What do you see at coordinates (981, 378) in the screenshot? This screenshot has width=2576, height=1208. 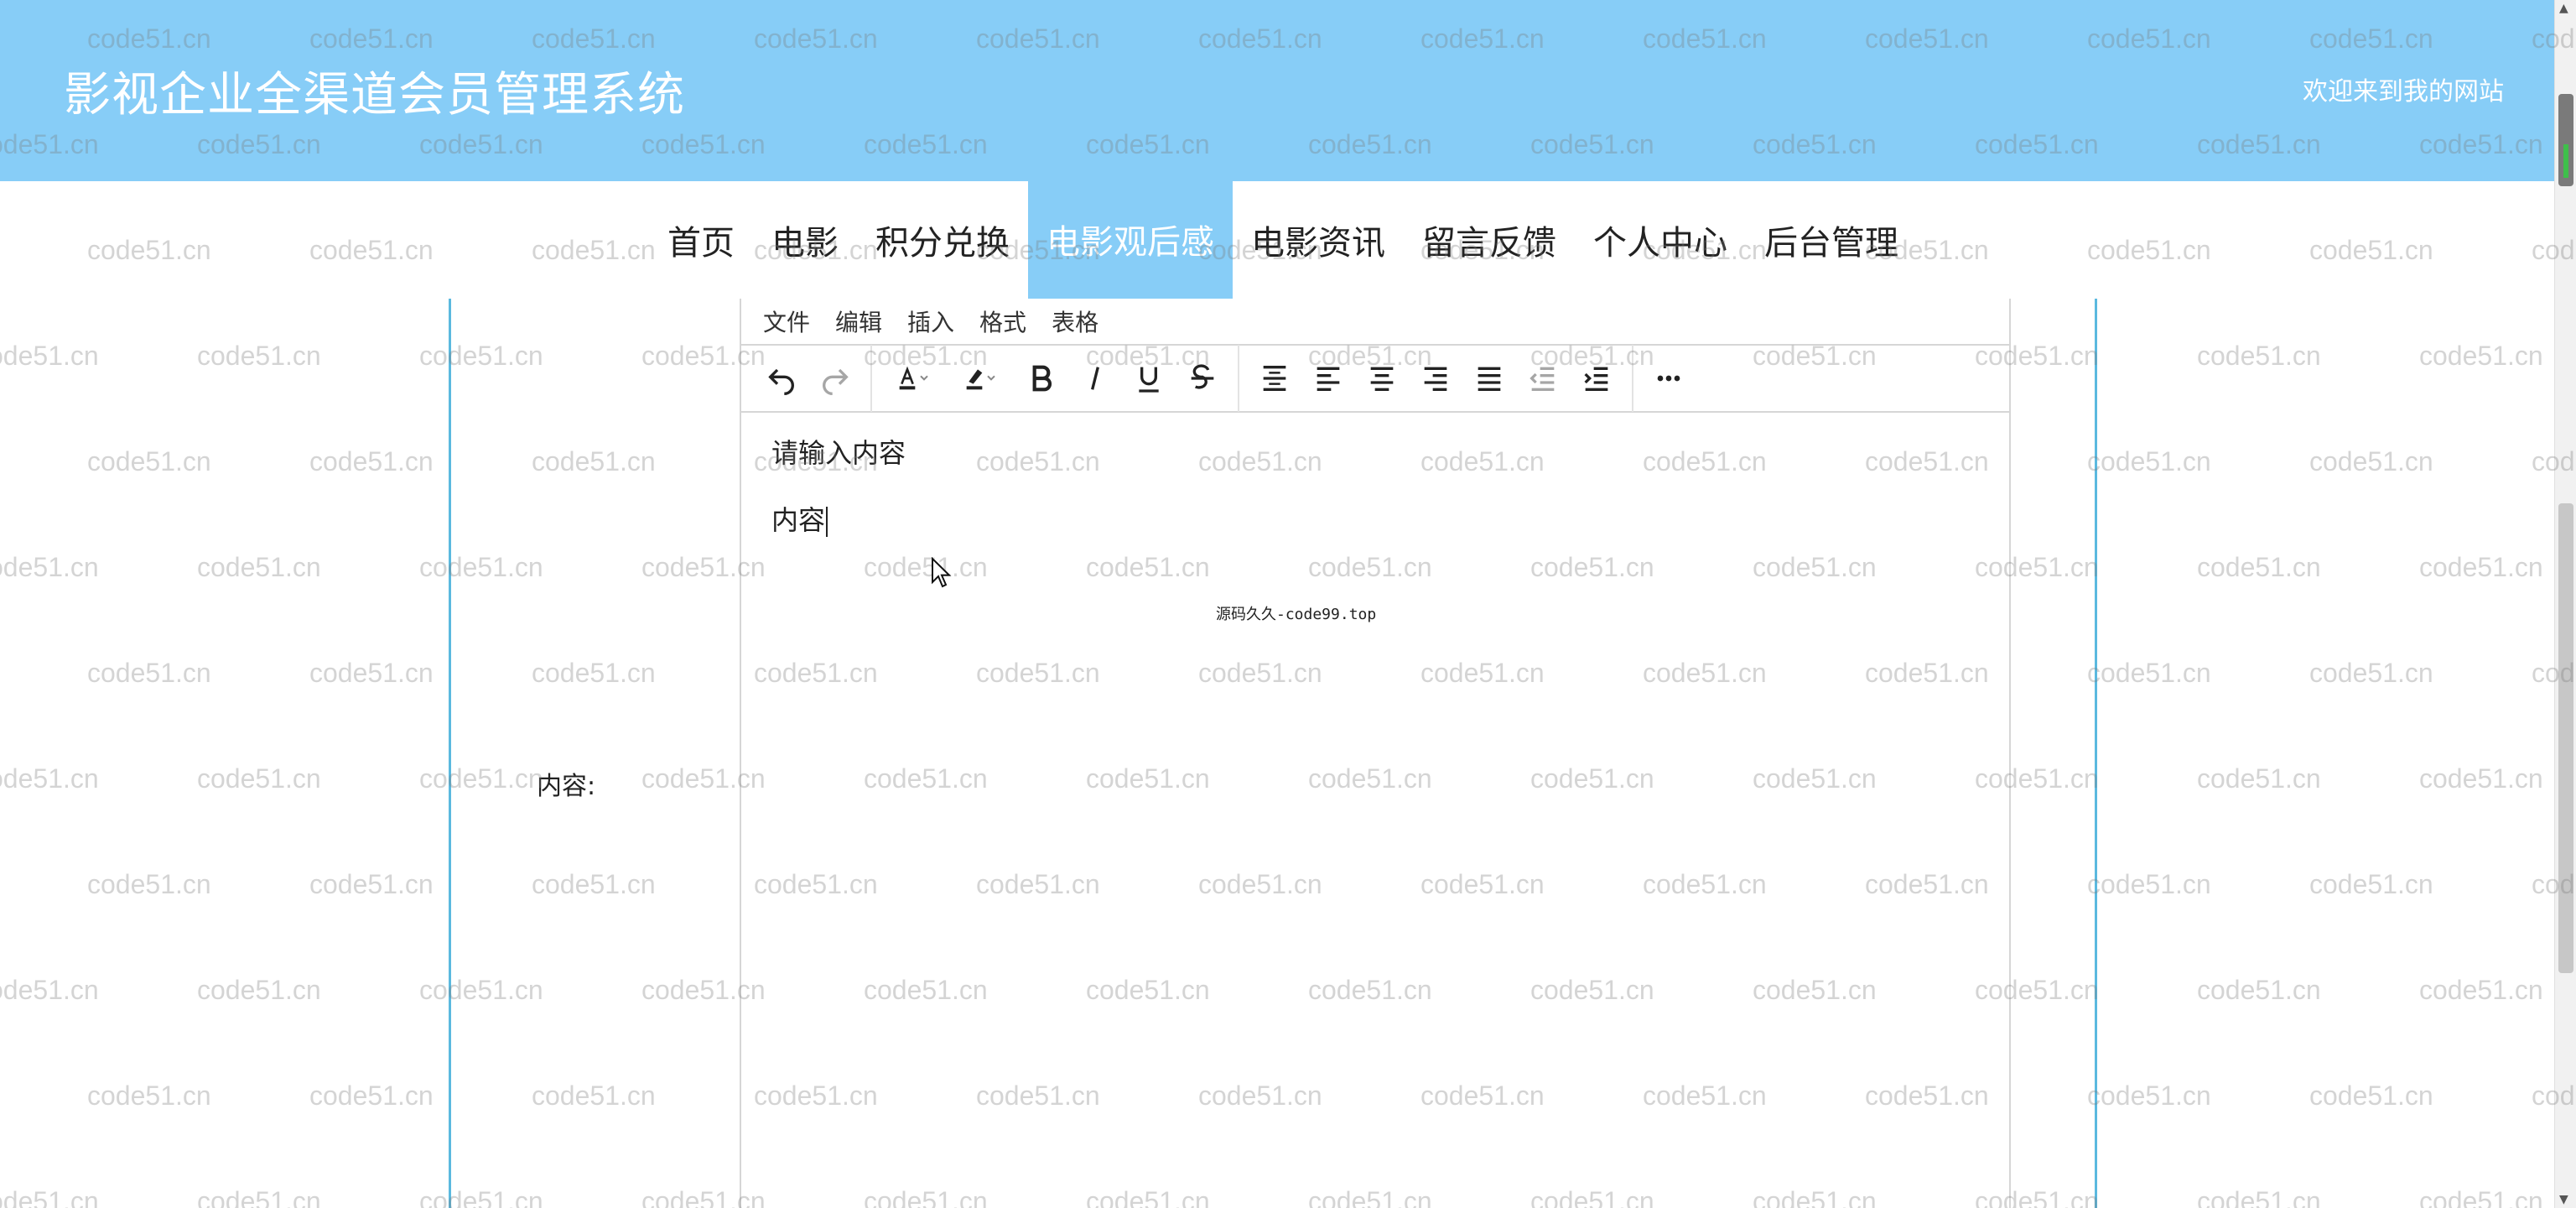 I see `highlight-color-icon` at bounding box center [981, 378].